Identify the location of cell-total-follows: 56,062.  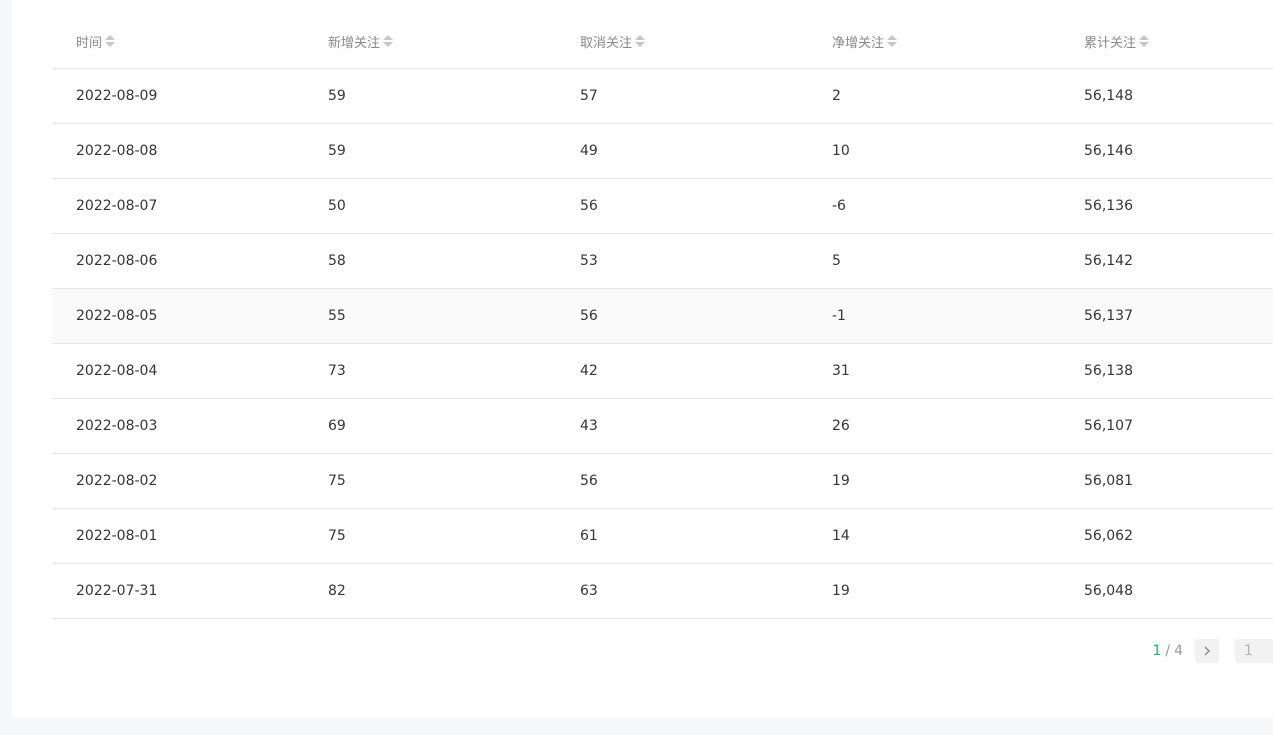
(1108, 536).